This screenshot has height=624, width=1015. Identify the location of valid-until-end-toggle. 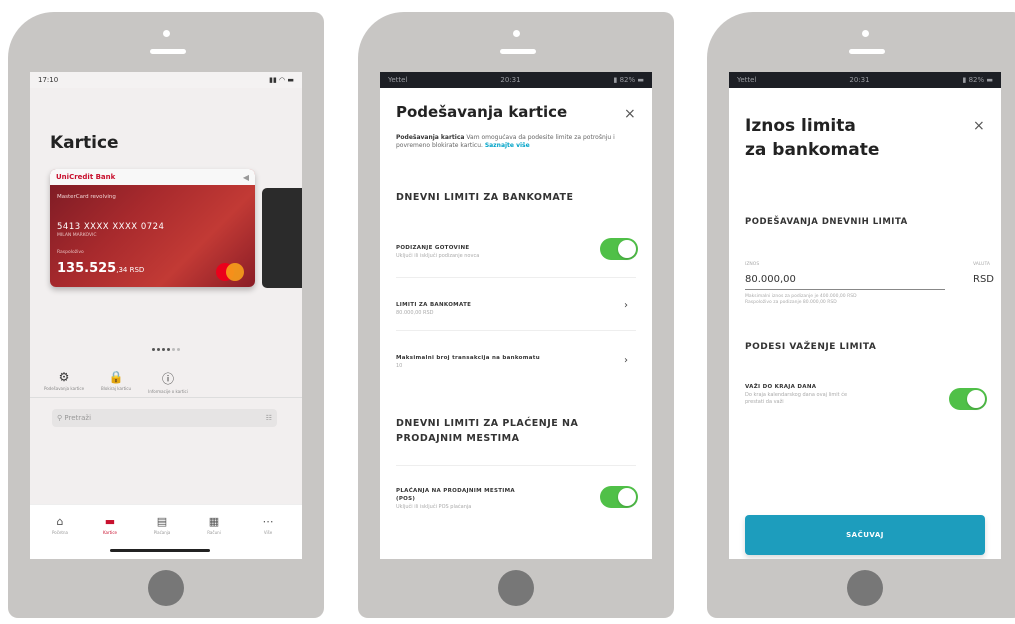
(968, 399).